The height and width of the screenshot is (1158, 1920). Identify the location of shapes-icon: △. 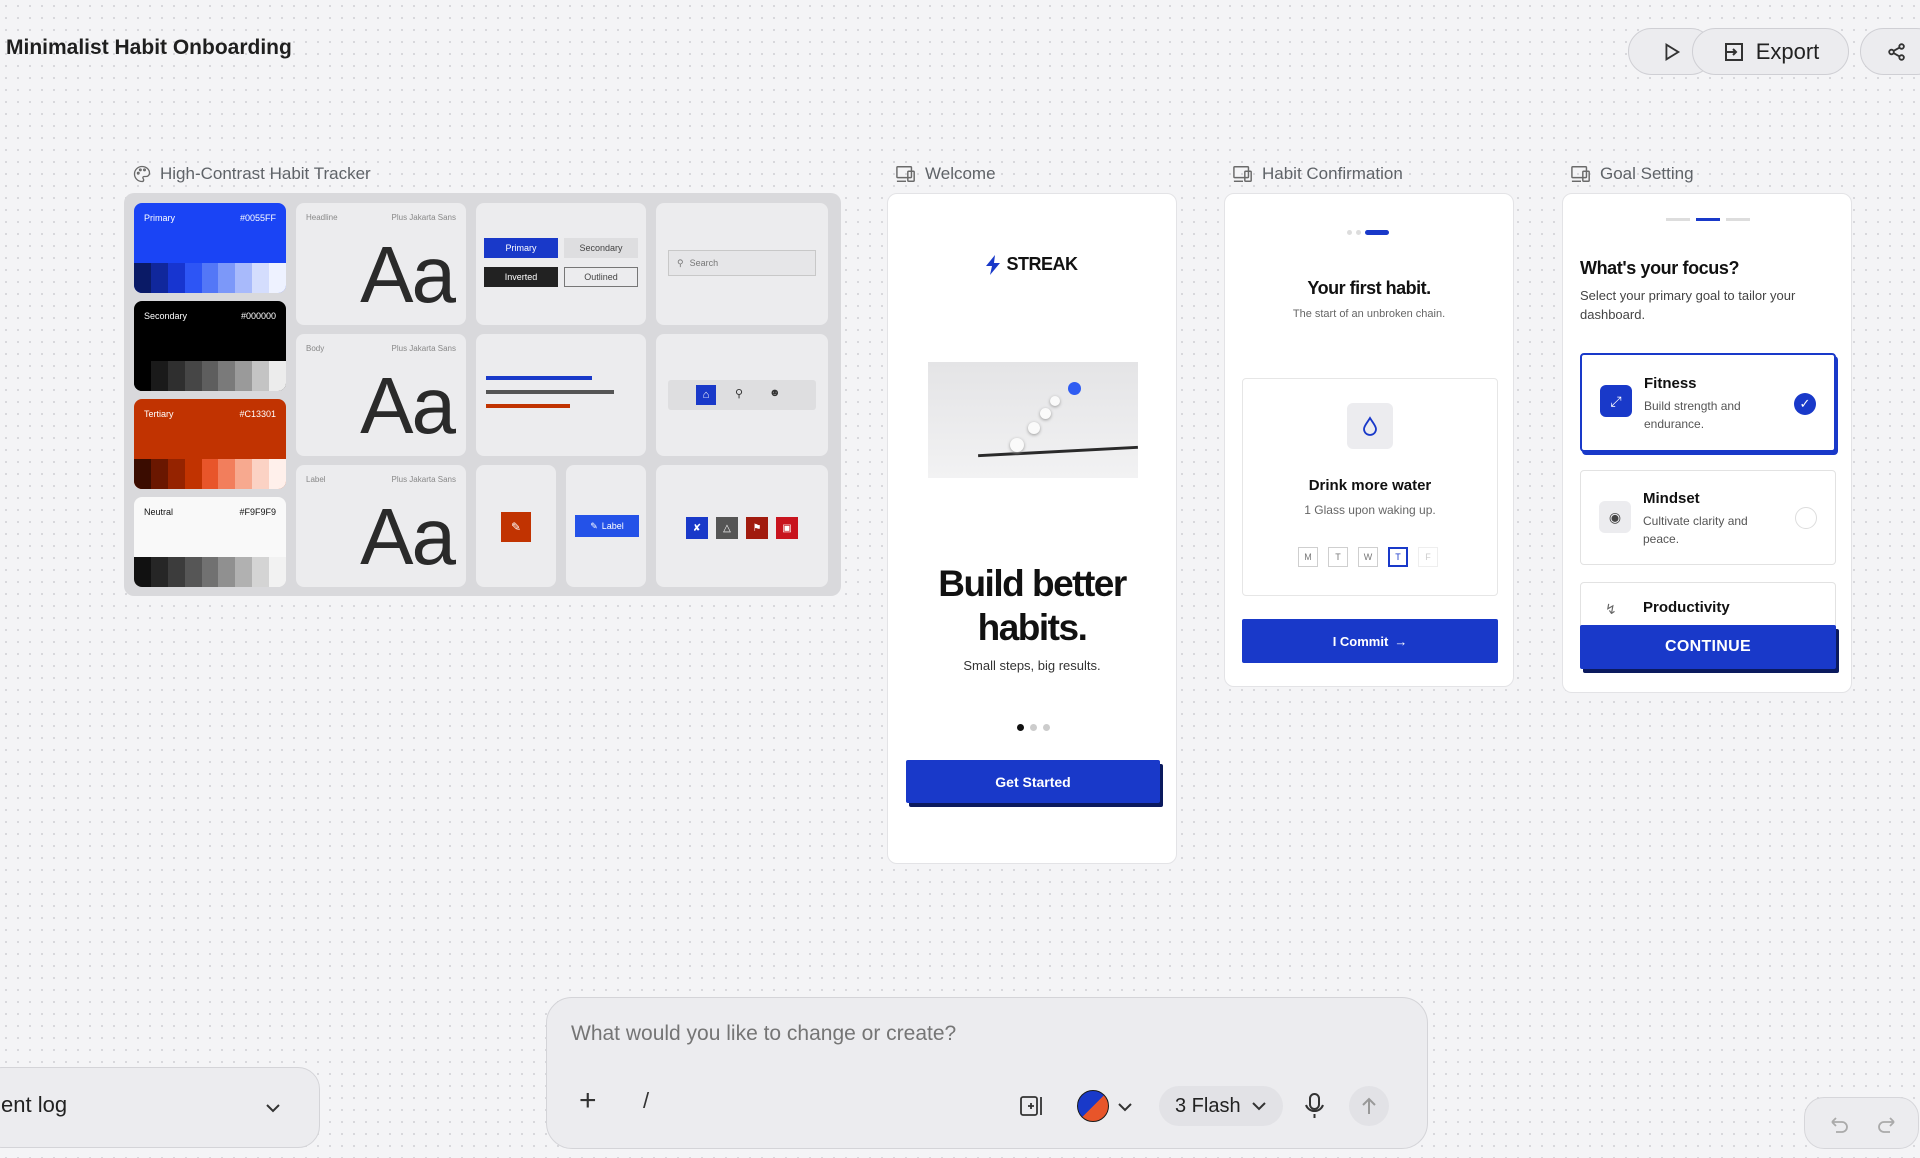
(727, 528).